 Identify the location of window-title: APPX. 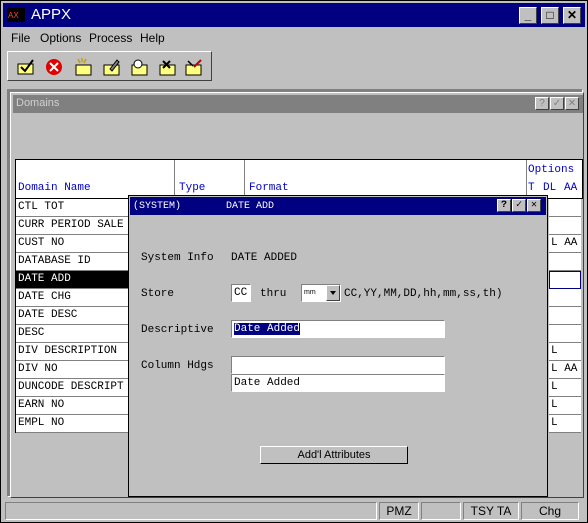
(51, 14).